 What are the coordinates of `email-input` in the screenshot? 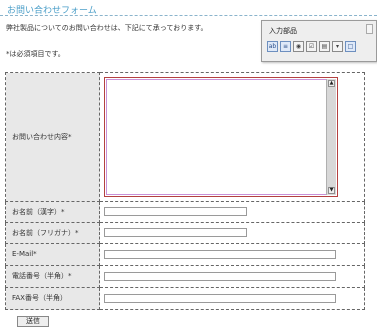 It's located at (220, 254).